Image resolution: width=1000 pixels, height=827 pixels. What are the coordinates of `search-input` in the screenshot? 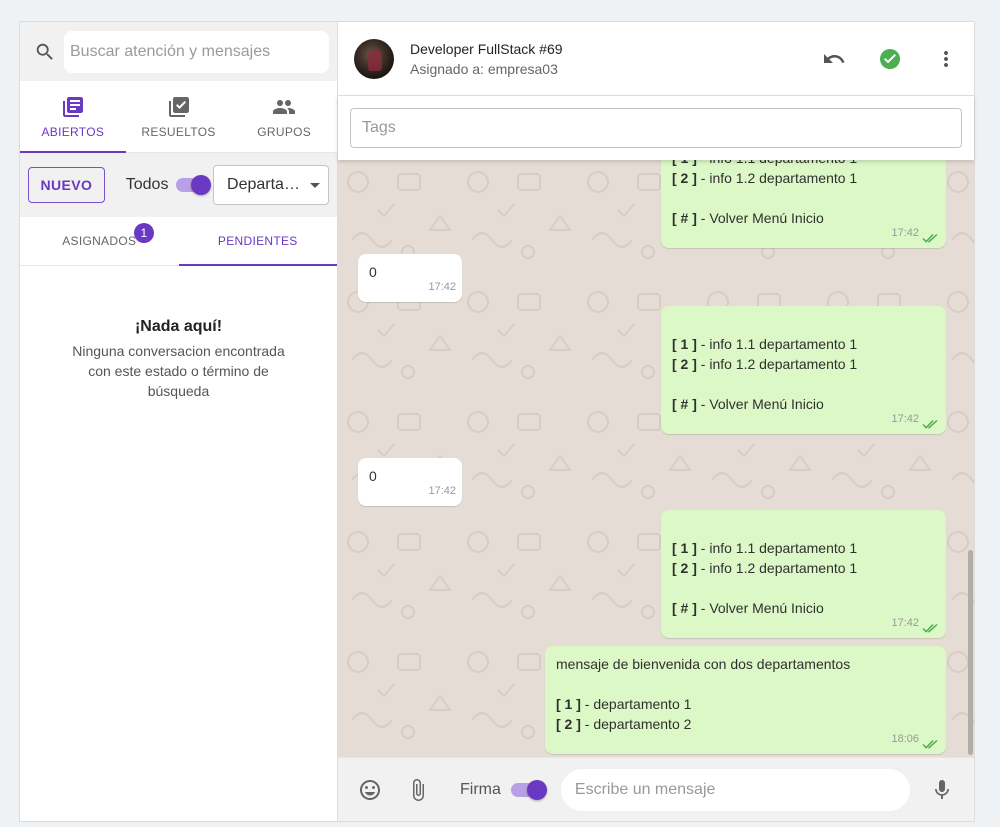 It's located at (196, 51).